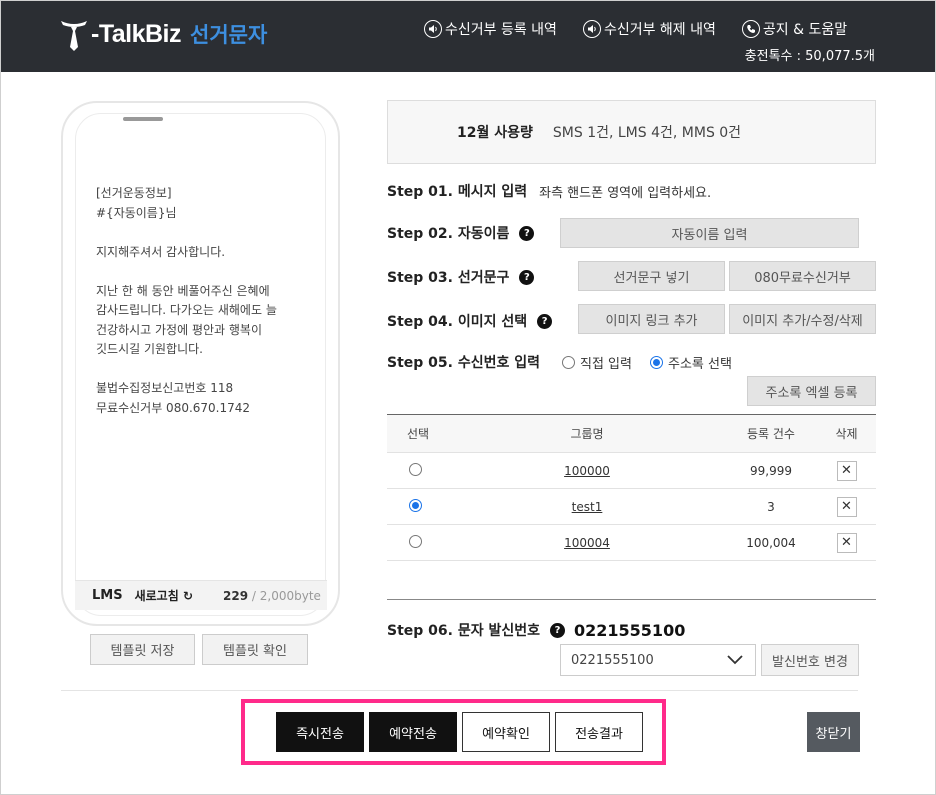  What do you see at coordinates (165, 388) in the screenshot?
I see `message-line: 불법수집정보신고번호 118` at bounding box center [165, 388].